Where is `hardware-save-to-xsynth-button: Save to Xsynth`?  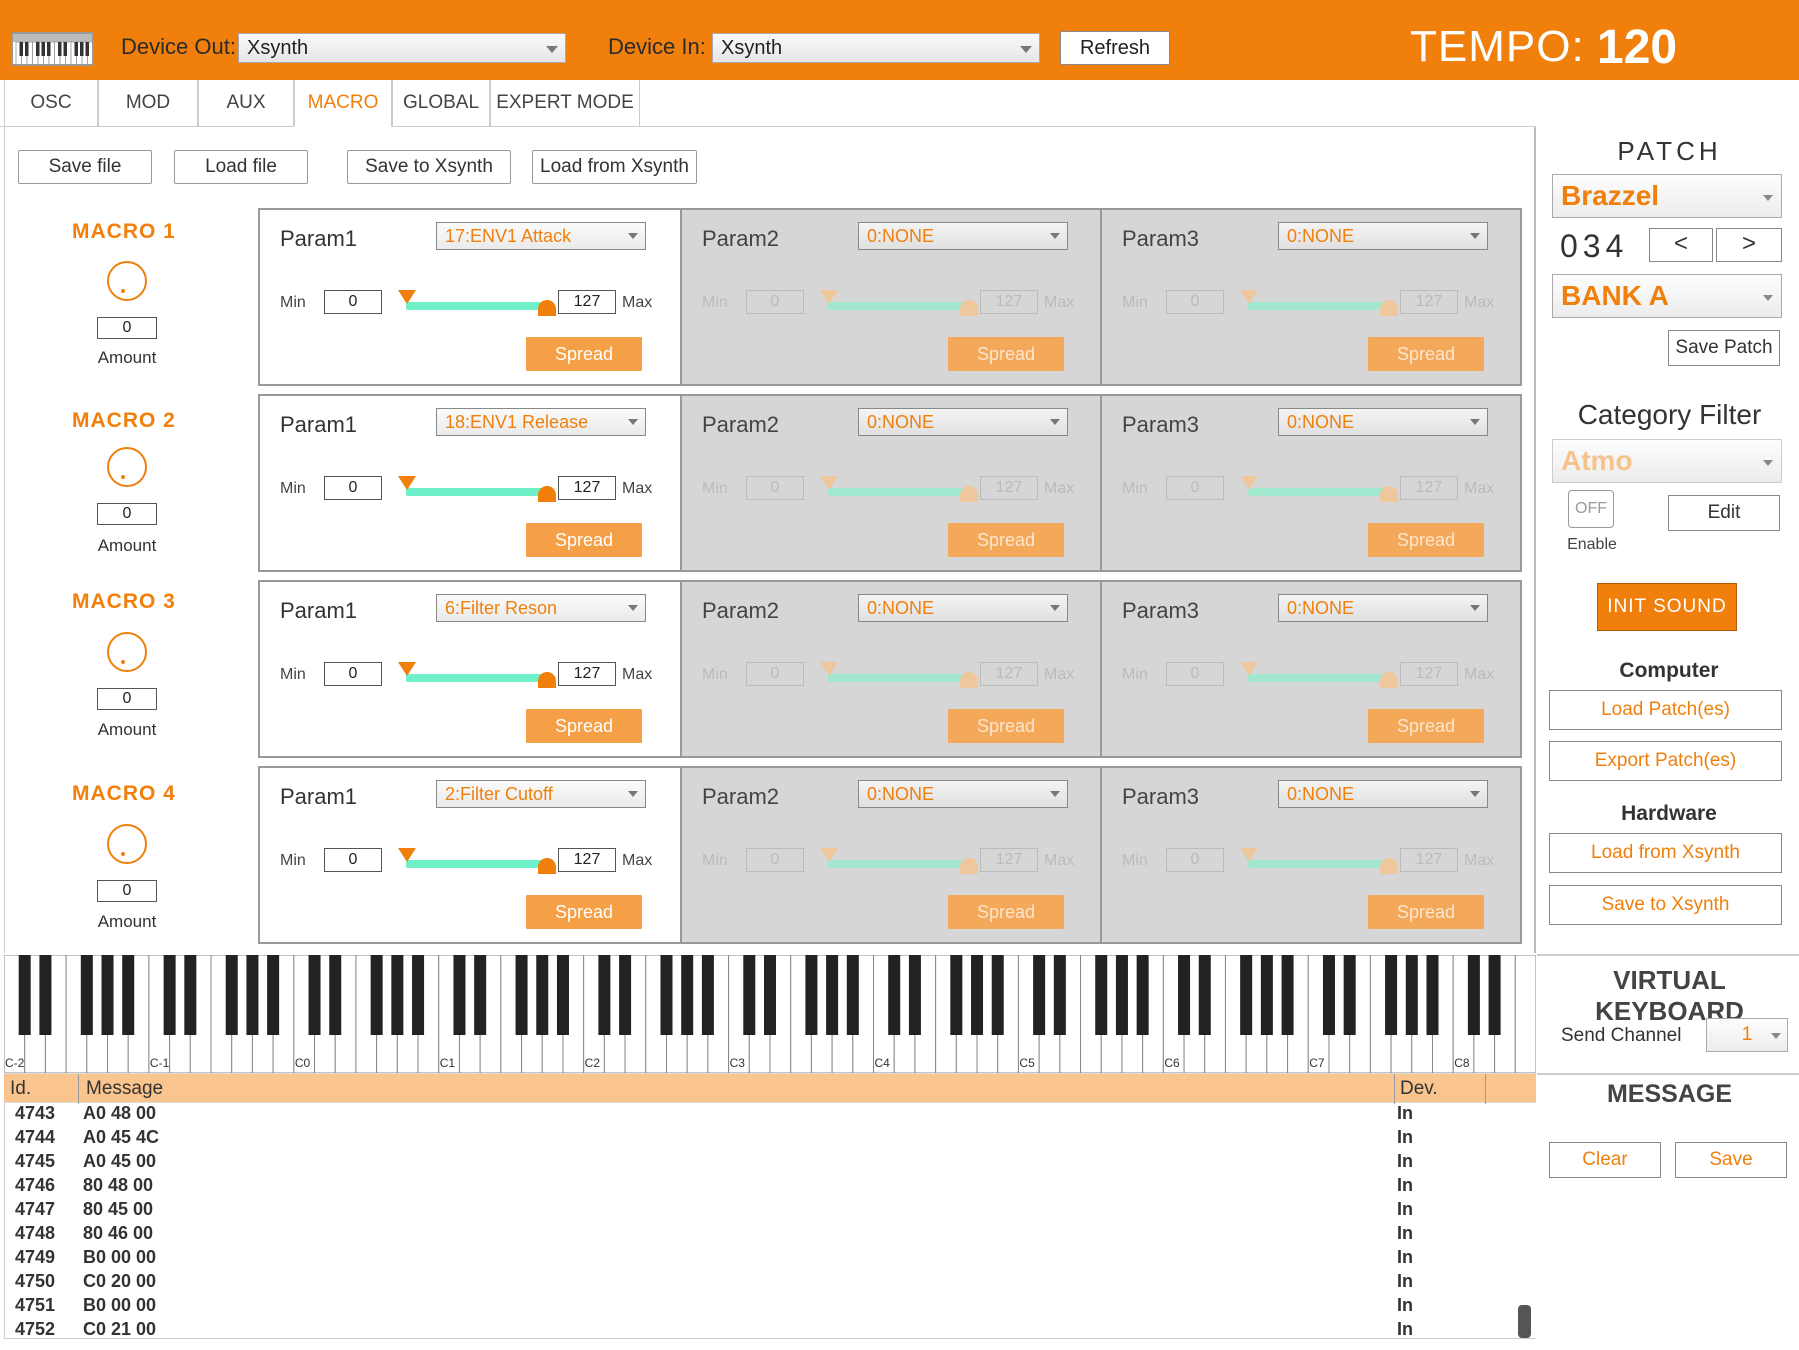 hardware-save-to-xsynth-button: Save to Xsynth is located at coordinates (1665, 905).